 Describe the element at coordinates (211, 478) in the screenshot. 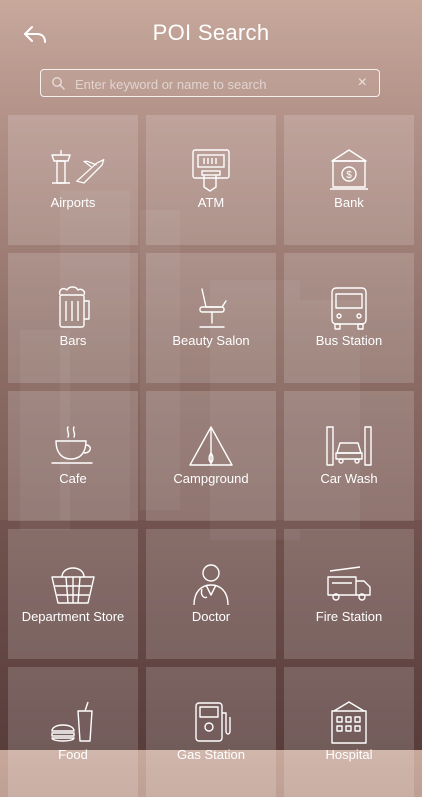

I see `category-label: Campground` at that location.